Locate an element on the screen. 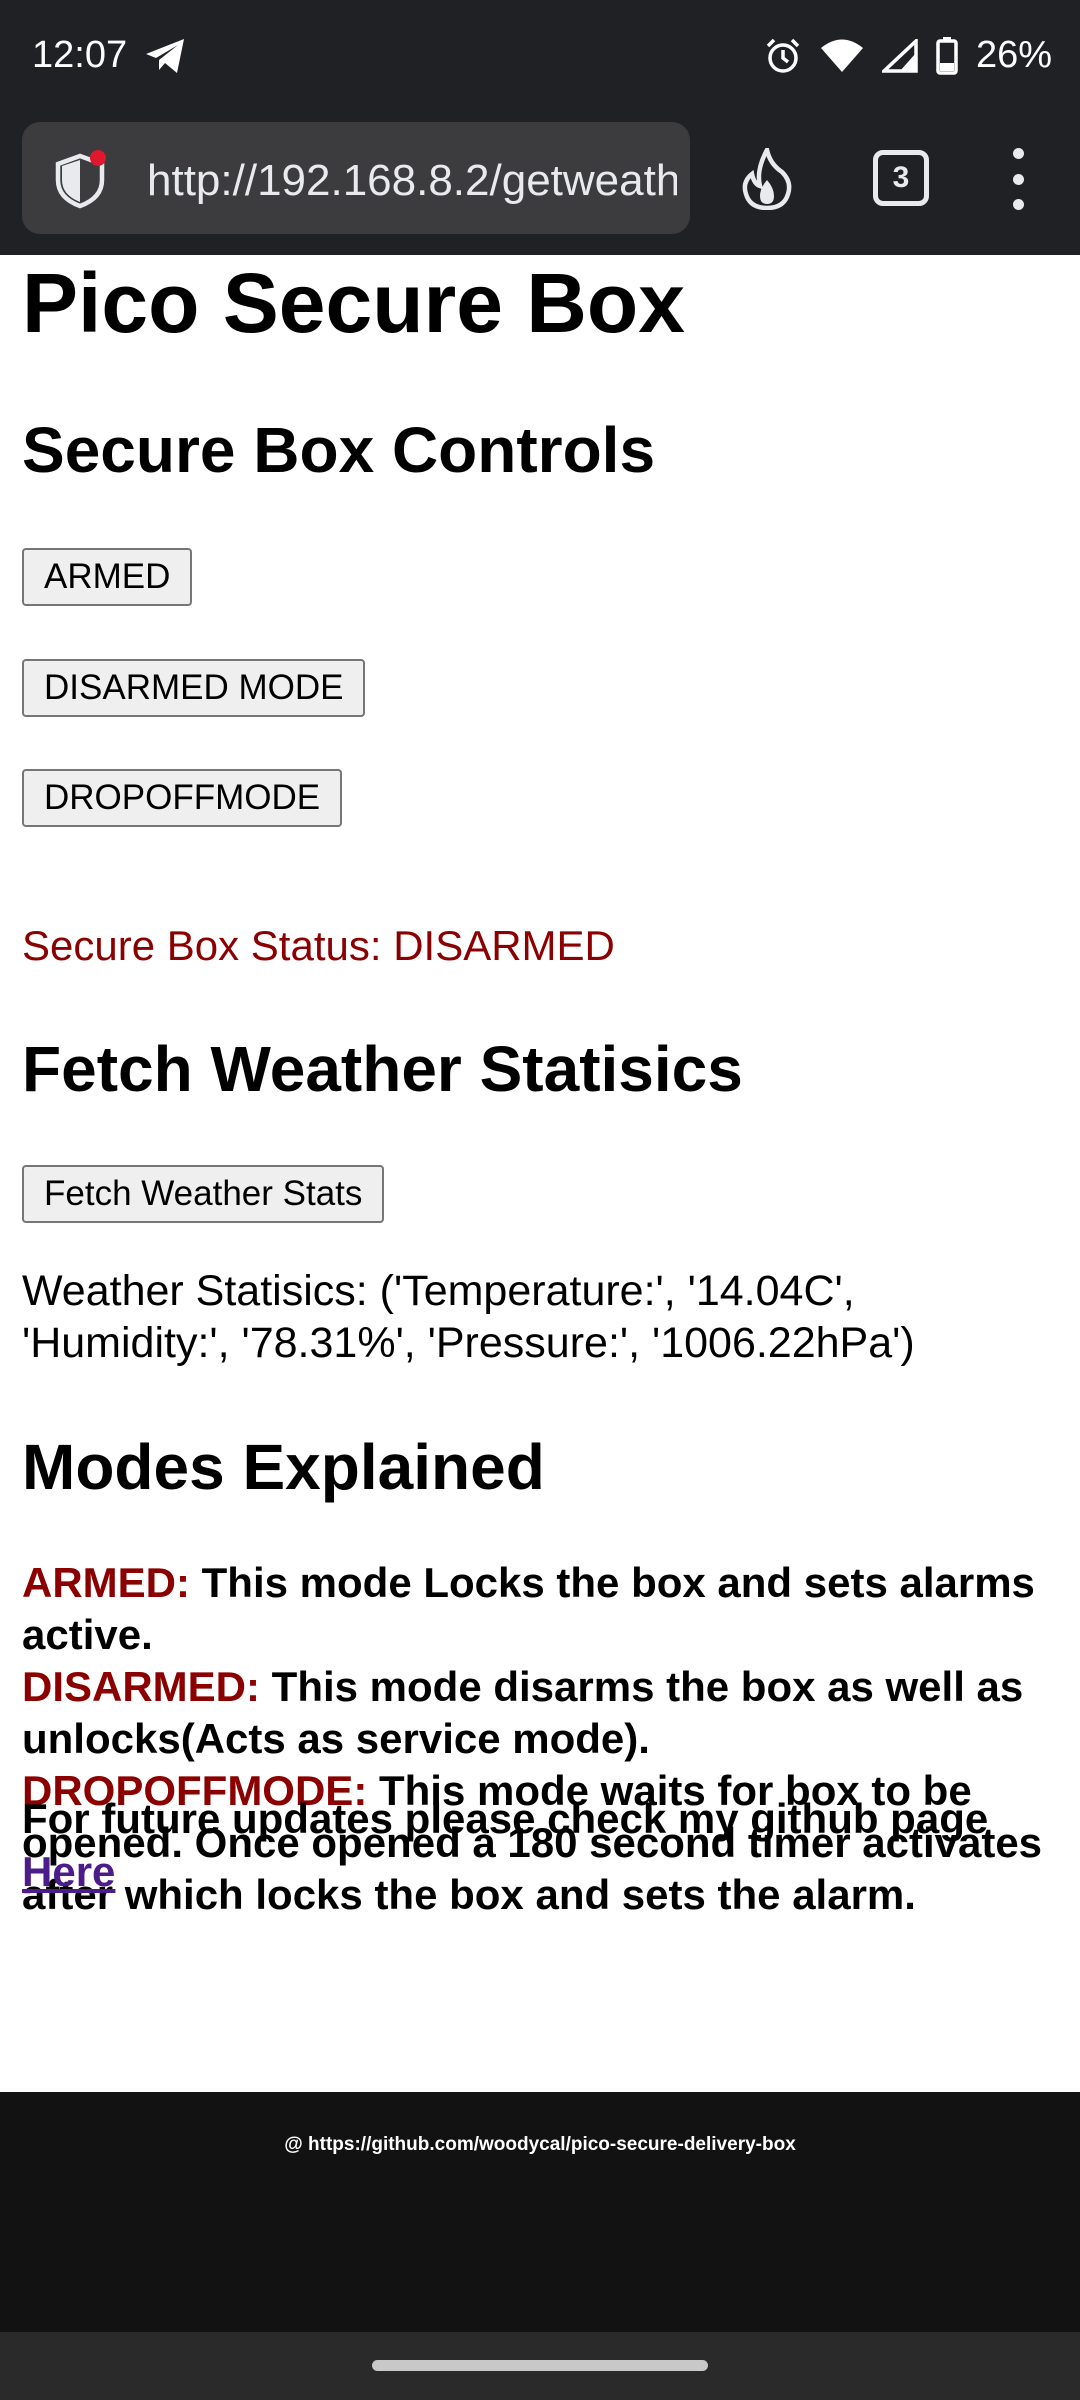 The height and width of the screenshot is (2400, 1080). status-time: 12:07 is located at coordinates (80, 55).